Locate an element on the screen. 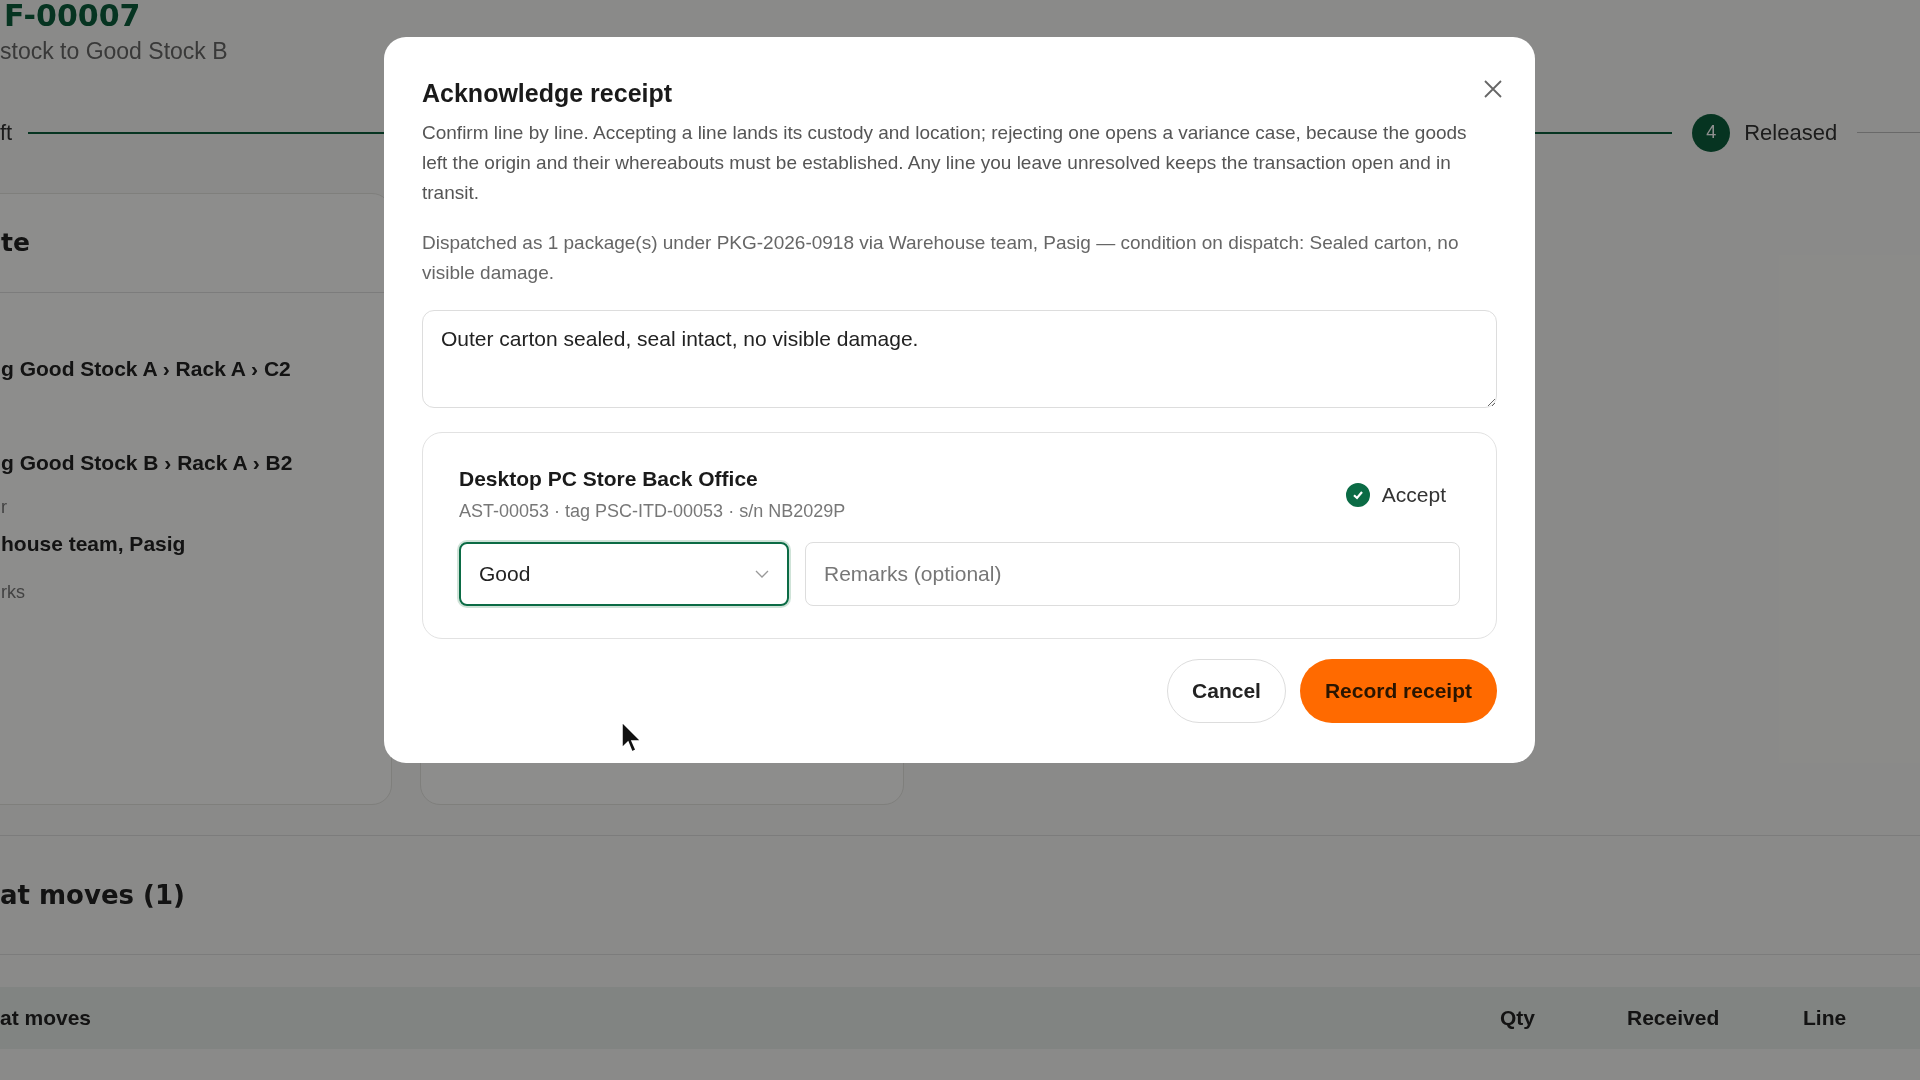  accept-checkbox is located at coordinates (1357, 494).